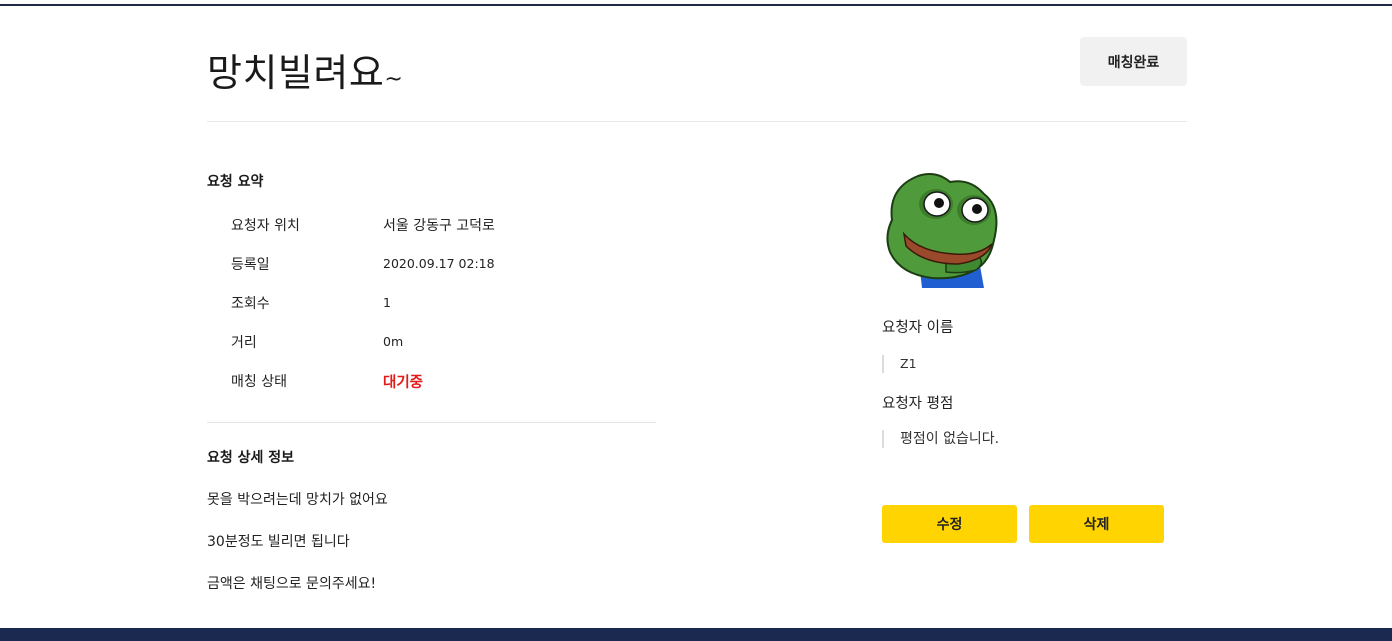 This screenshot has width=1392, height=641. What do you see at coordinates (431, 422) in the screenshot?
I see `section-divider` at bounding box center [431, 422].